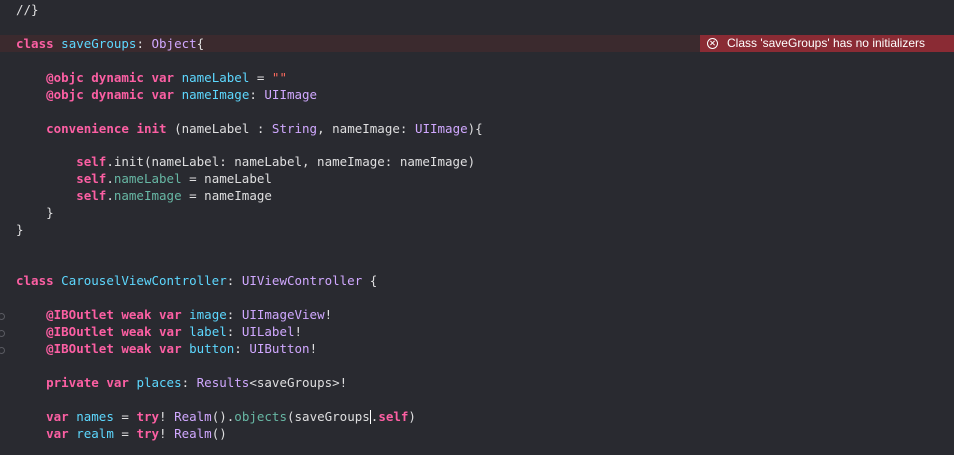  Describe the element at coordinates (238, 178) in the screenshot. I see `variable-ref: nameLabel` at that location.